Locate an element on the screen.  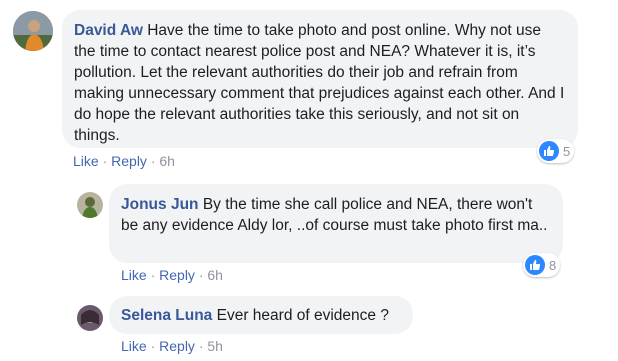
reaction-count: 5 is located at coordinates (556, 151).